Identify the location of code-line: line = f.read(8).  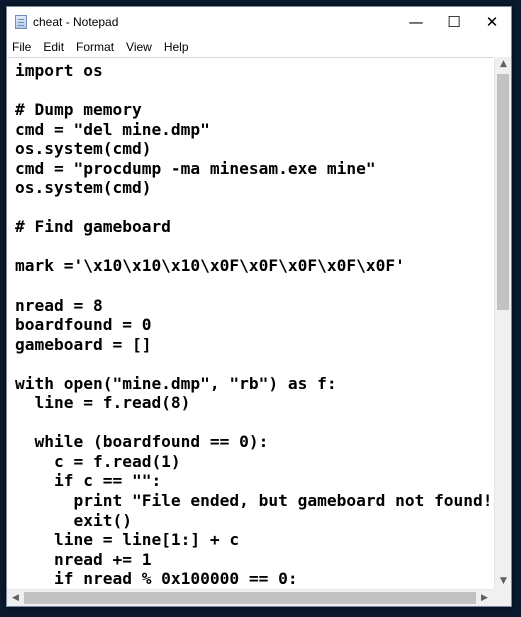
(103, 403).